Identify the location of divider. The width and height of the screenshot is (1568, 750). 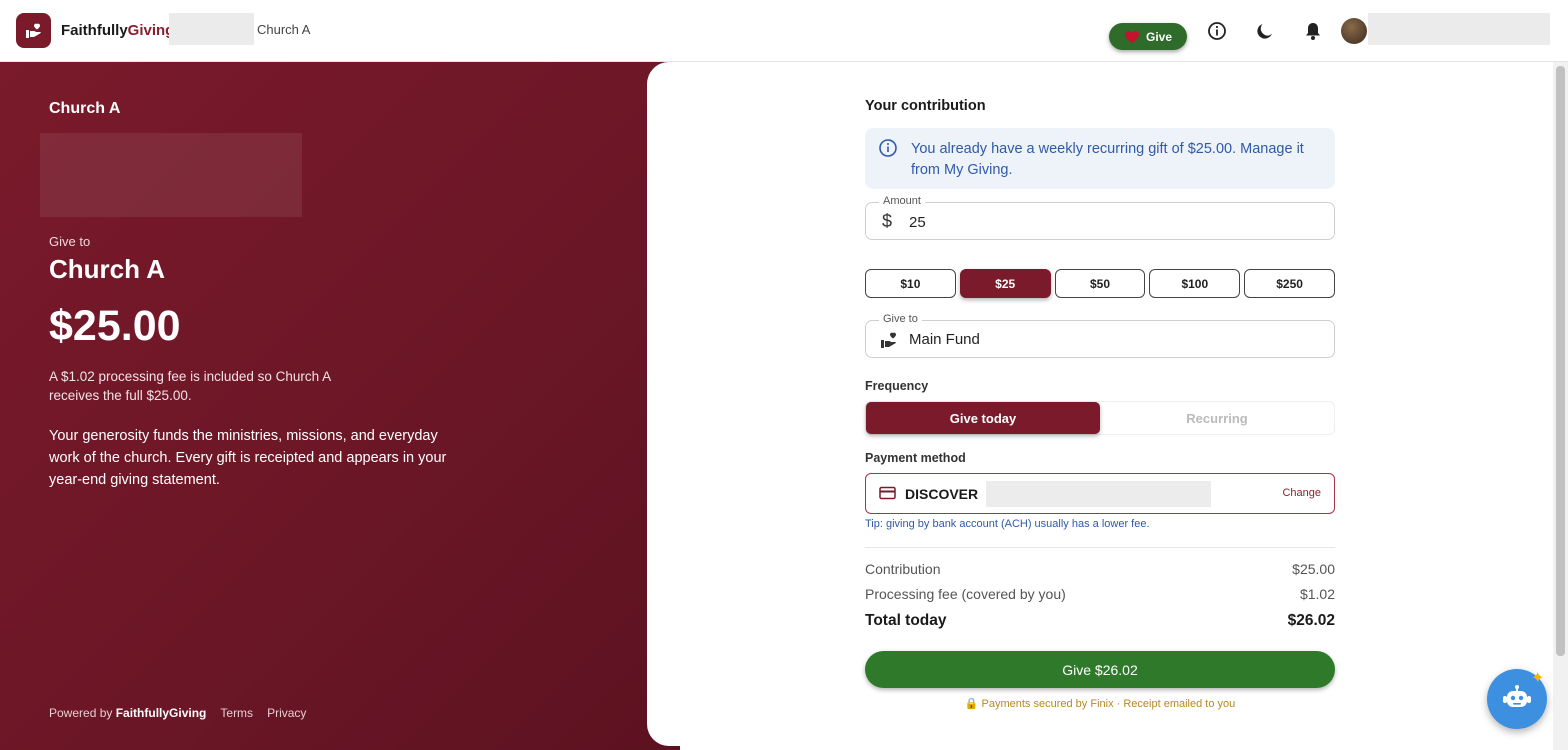
(1100, 547).